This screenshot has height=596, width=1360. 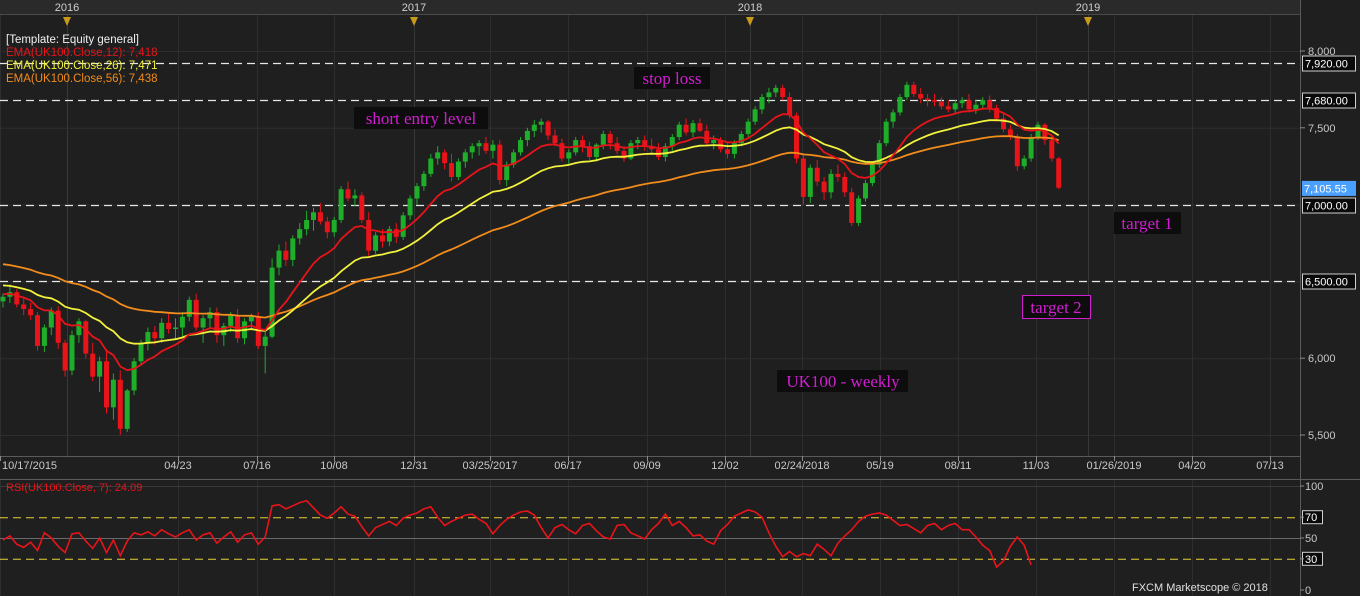 What do you see at coordinates (958, 466) in the screenshot?
I see `date-label: 08/11` at bounding box center [958, 466].